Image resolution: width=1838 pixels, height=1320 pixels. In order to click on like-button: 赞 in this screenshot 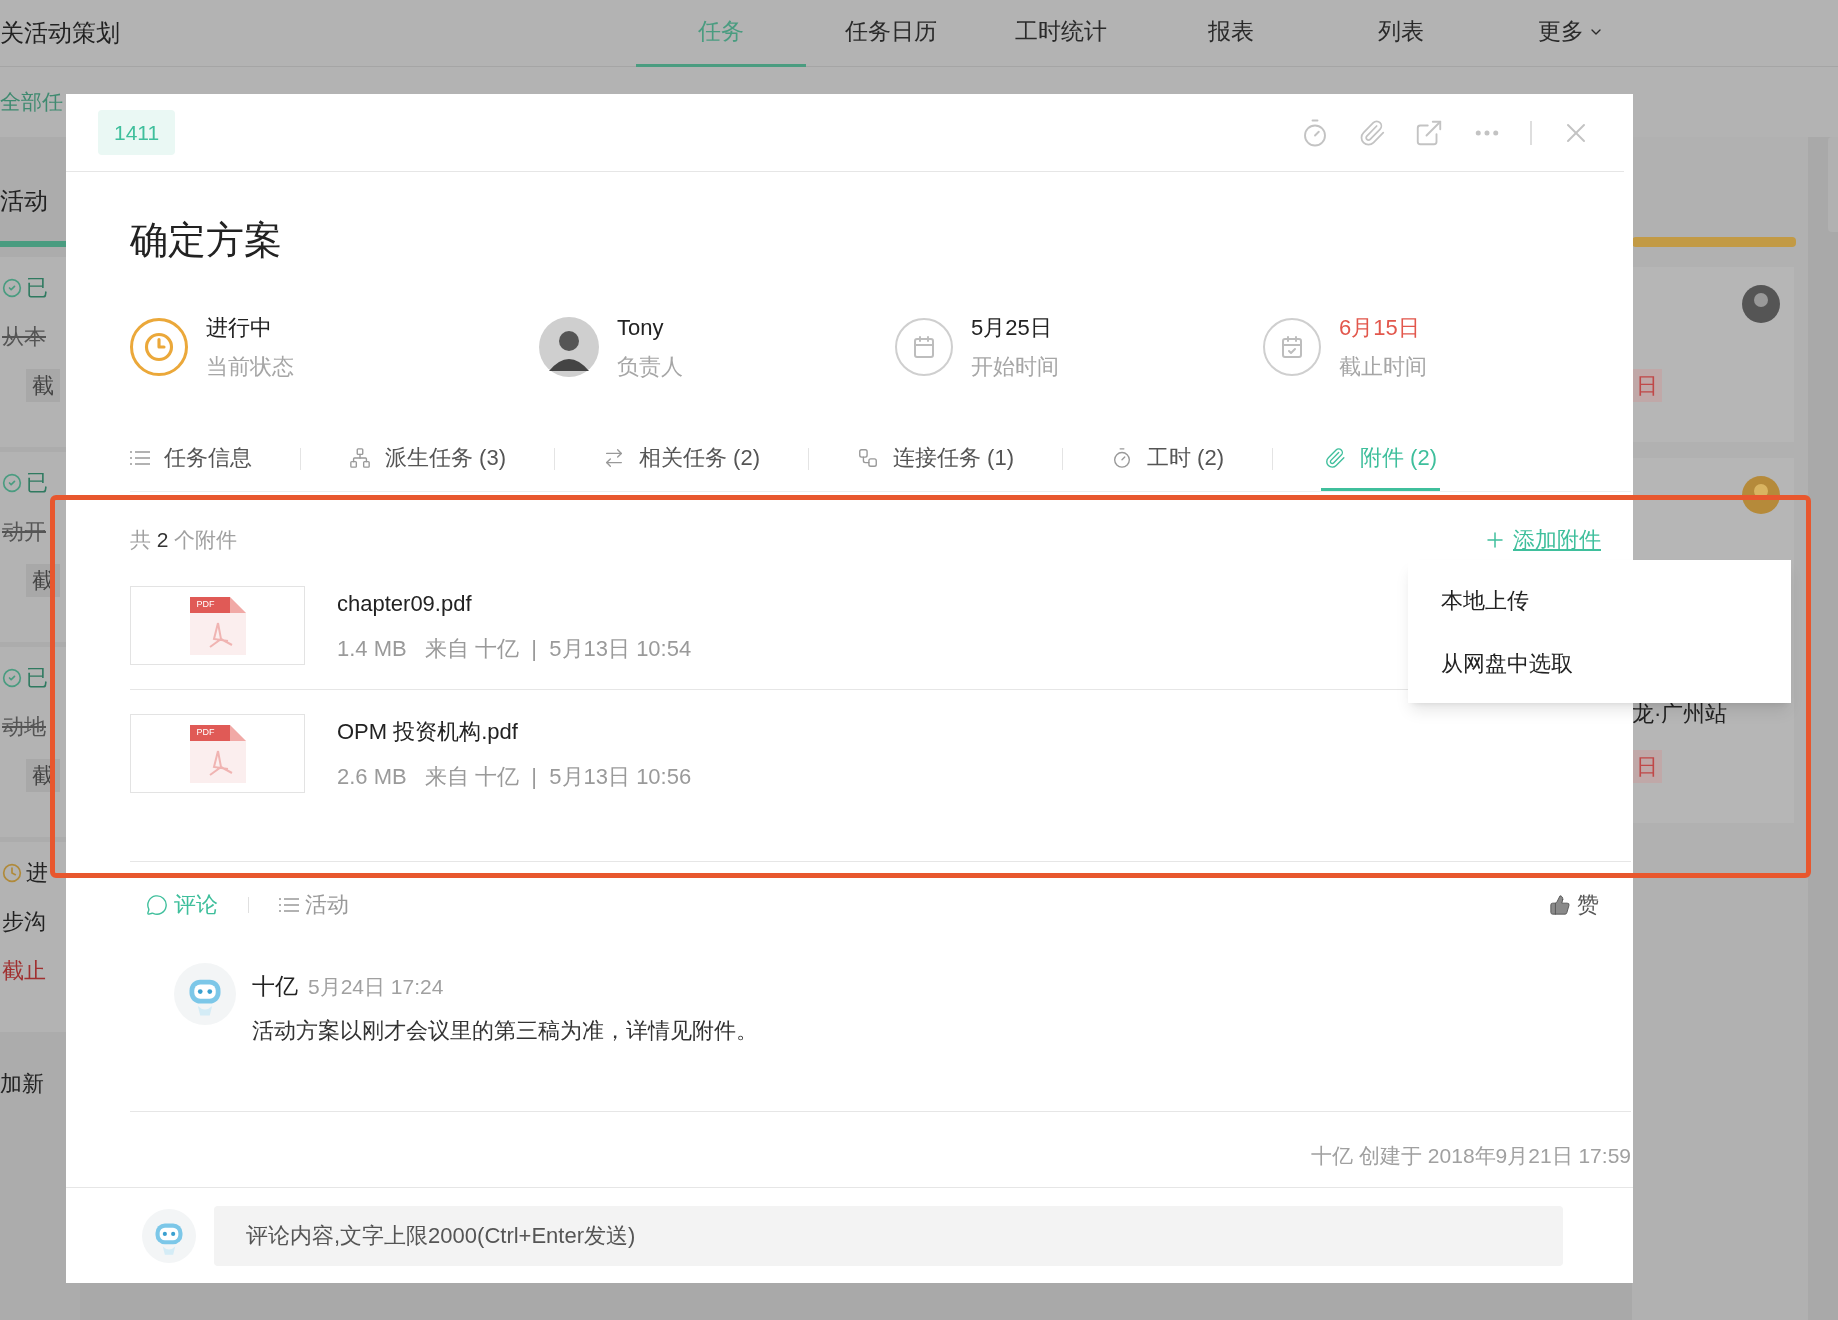, I will do `click(1574, 904)`.